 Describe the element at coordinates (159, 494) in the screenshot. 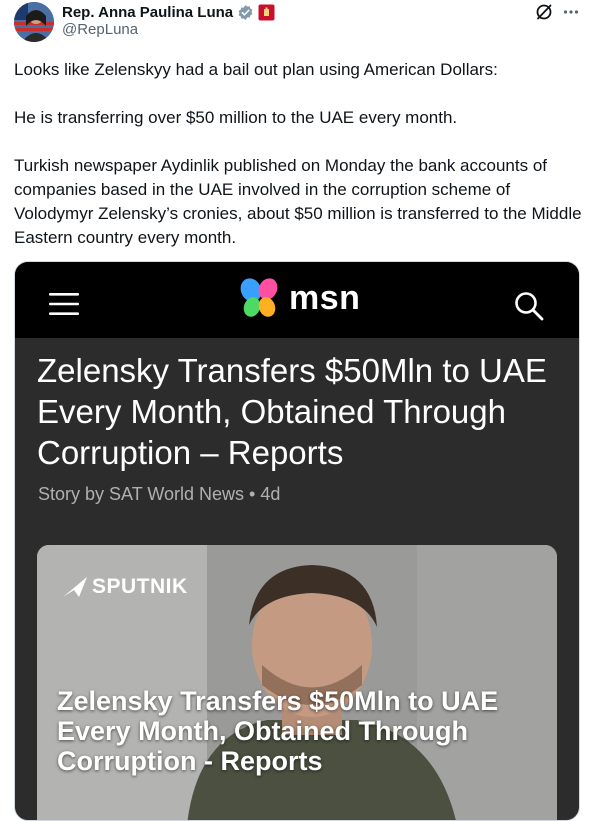

I see `article-byline: Story by SAT World News • 4d` at that location.